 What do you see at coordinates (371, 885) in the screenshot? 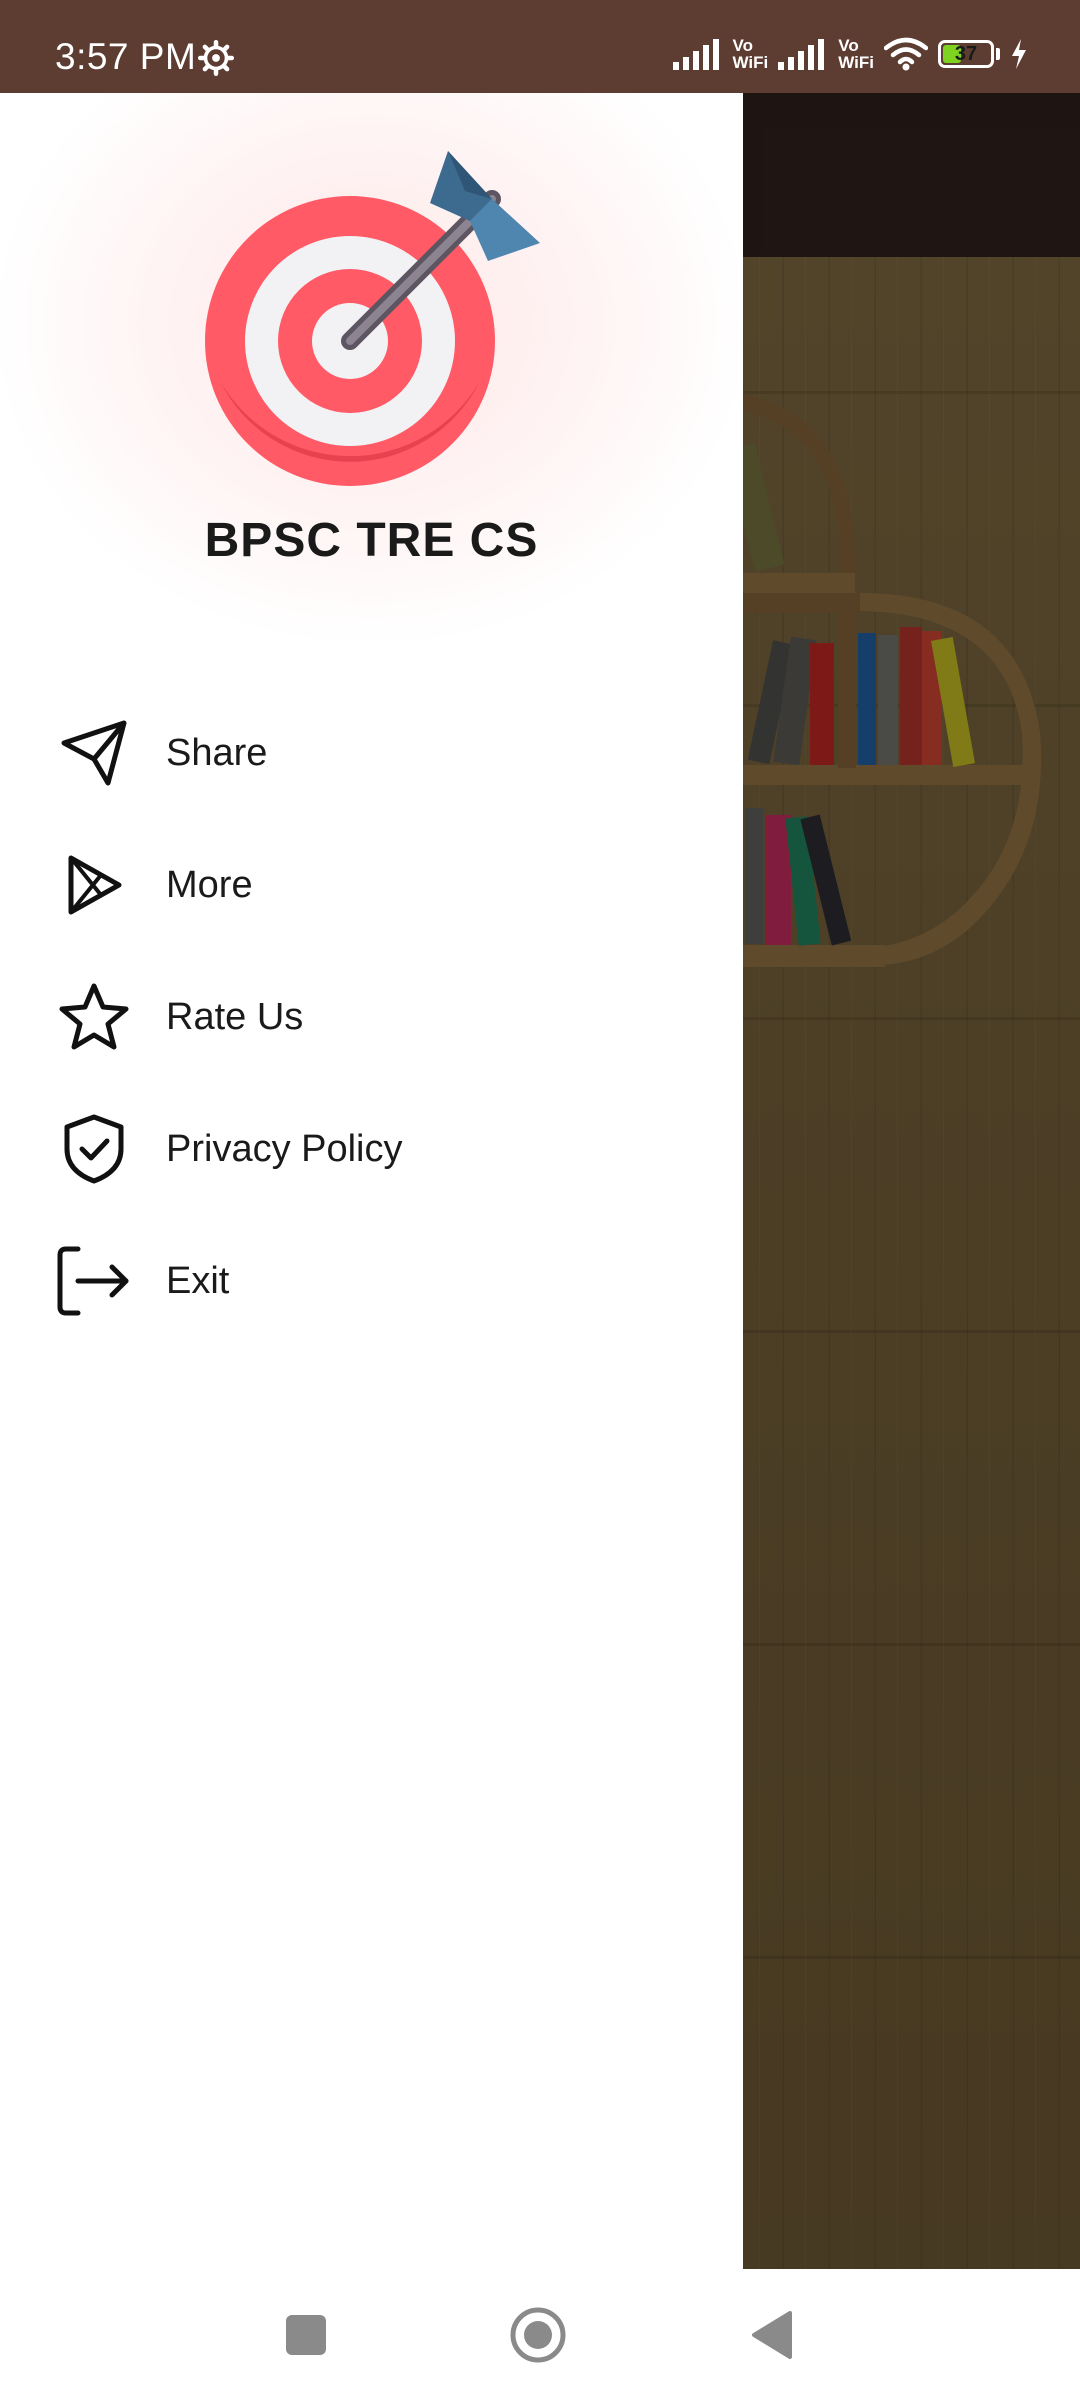
I see `menu-item-more: More` at bounding box center [371, 885].